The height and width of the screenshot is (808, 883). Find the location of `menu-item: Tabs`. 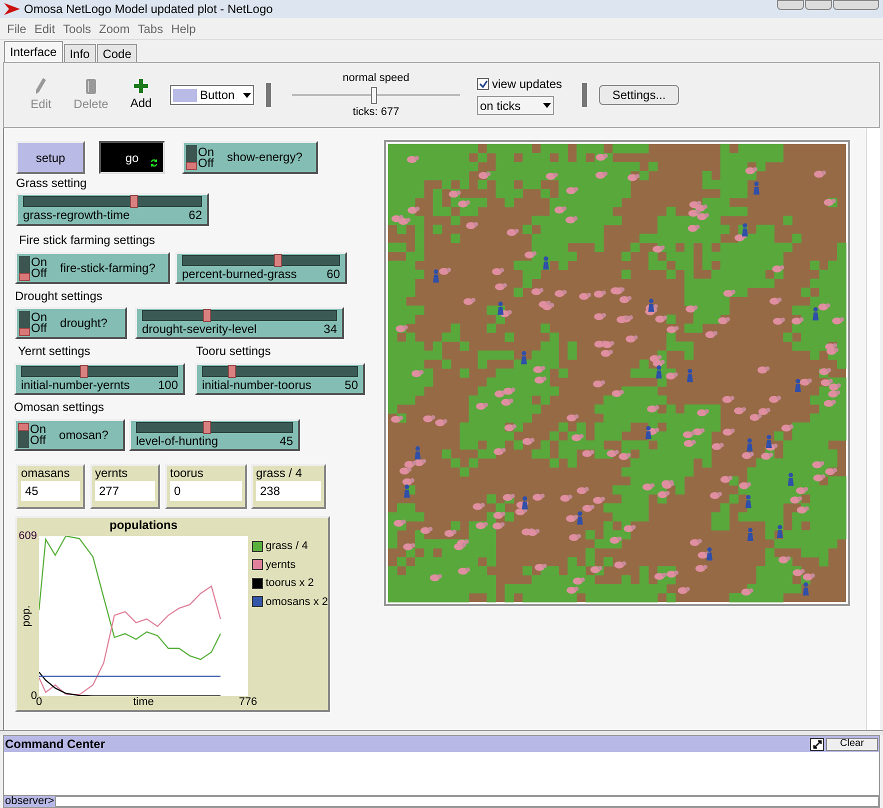

menu-item: Tabs is located at coordinates (151, 29).